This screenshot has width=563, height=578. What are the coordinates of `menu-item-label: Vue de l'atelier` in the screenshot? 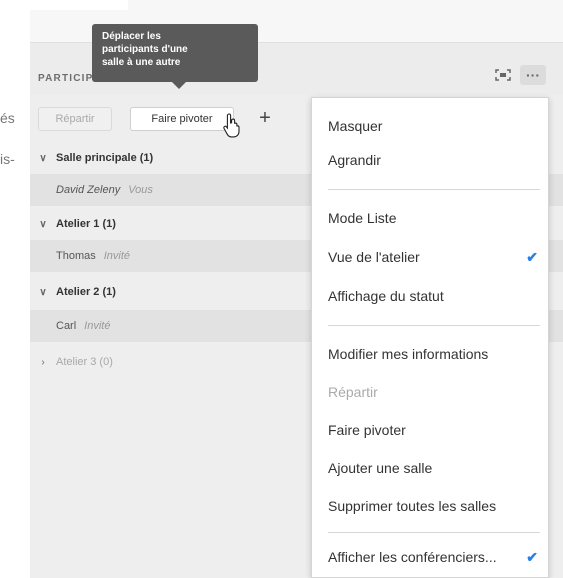 It's located at (374, 257).